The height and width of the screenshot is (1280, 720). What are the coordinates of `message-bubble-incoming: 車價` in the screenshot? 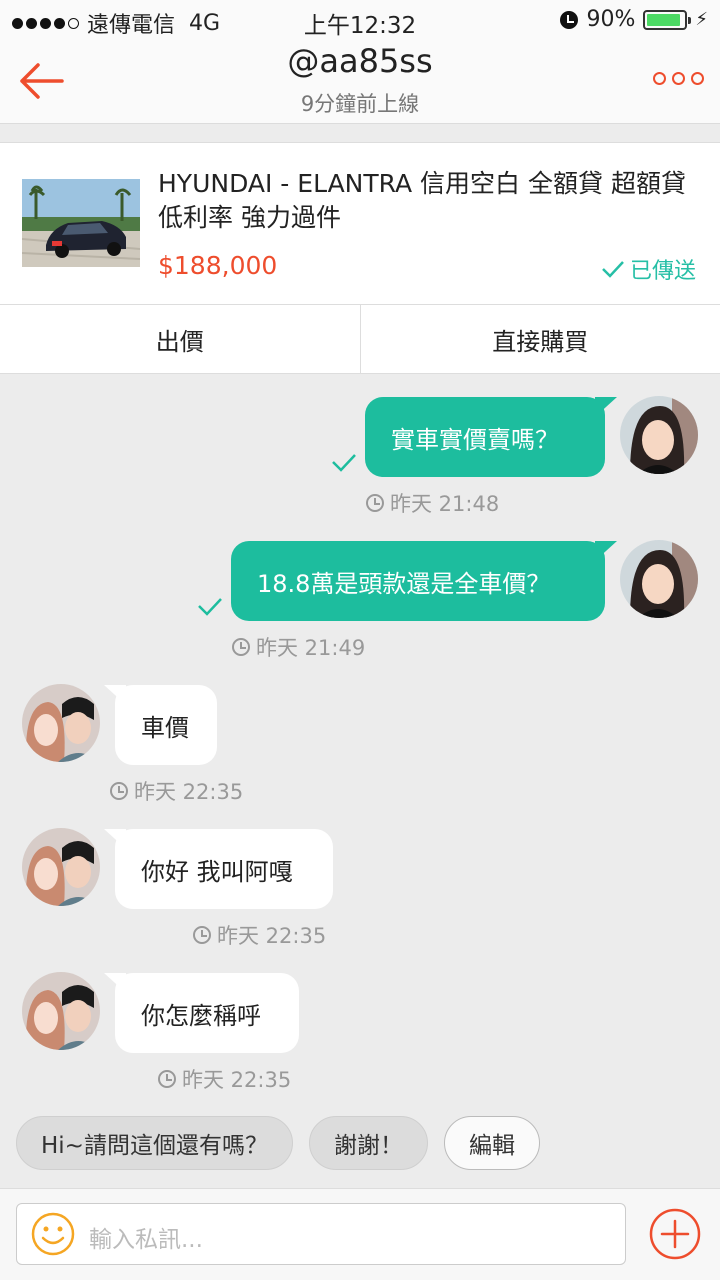 It's located at (166, 725).